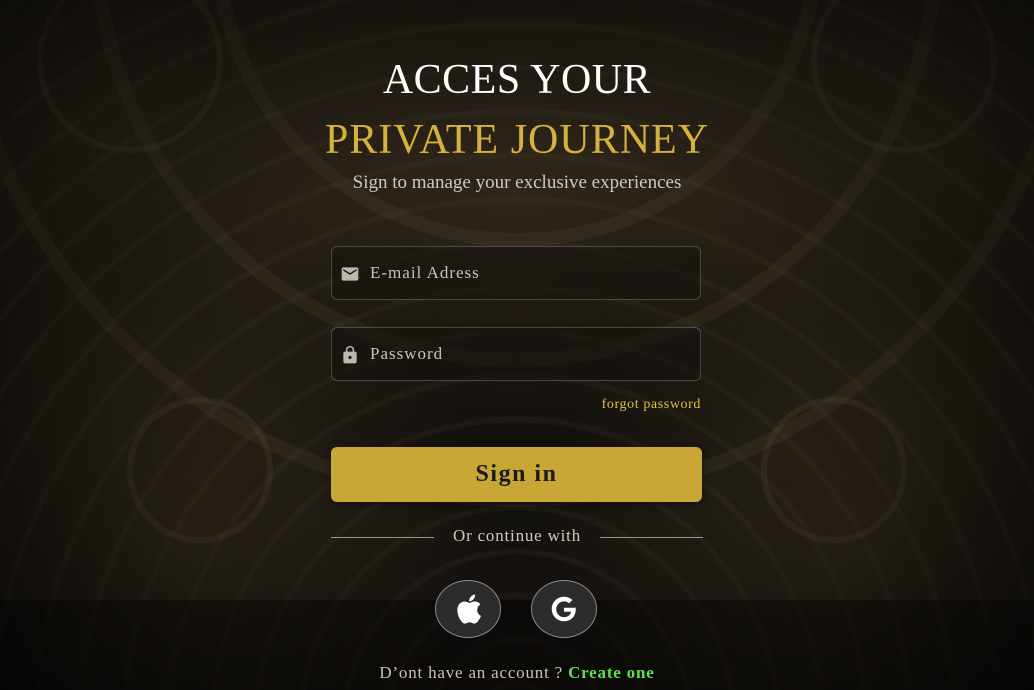  Describe the element at coordinates (530, 273) in the screenshot. I see `email-input` at that location.